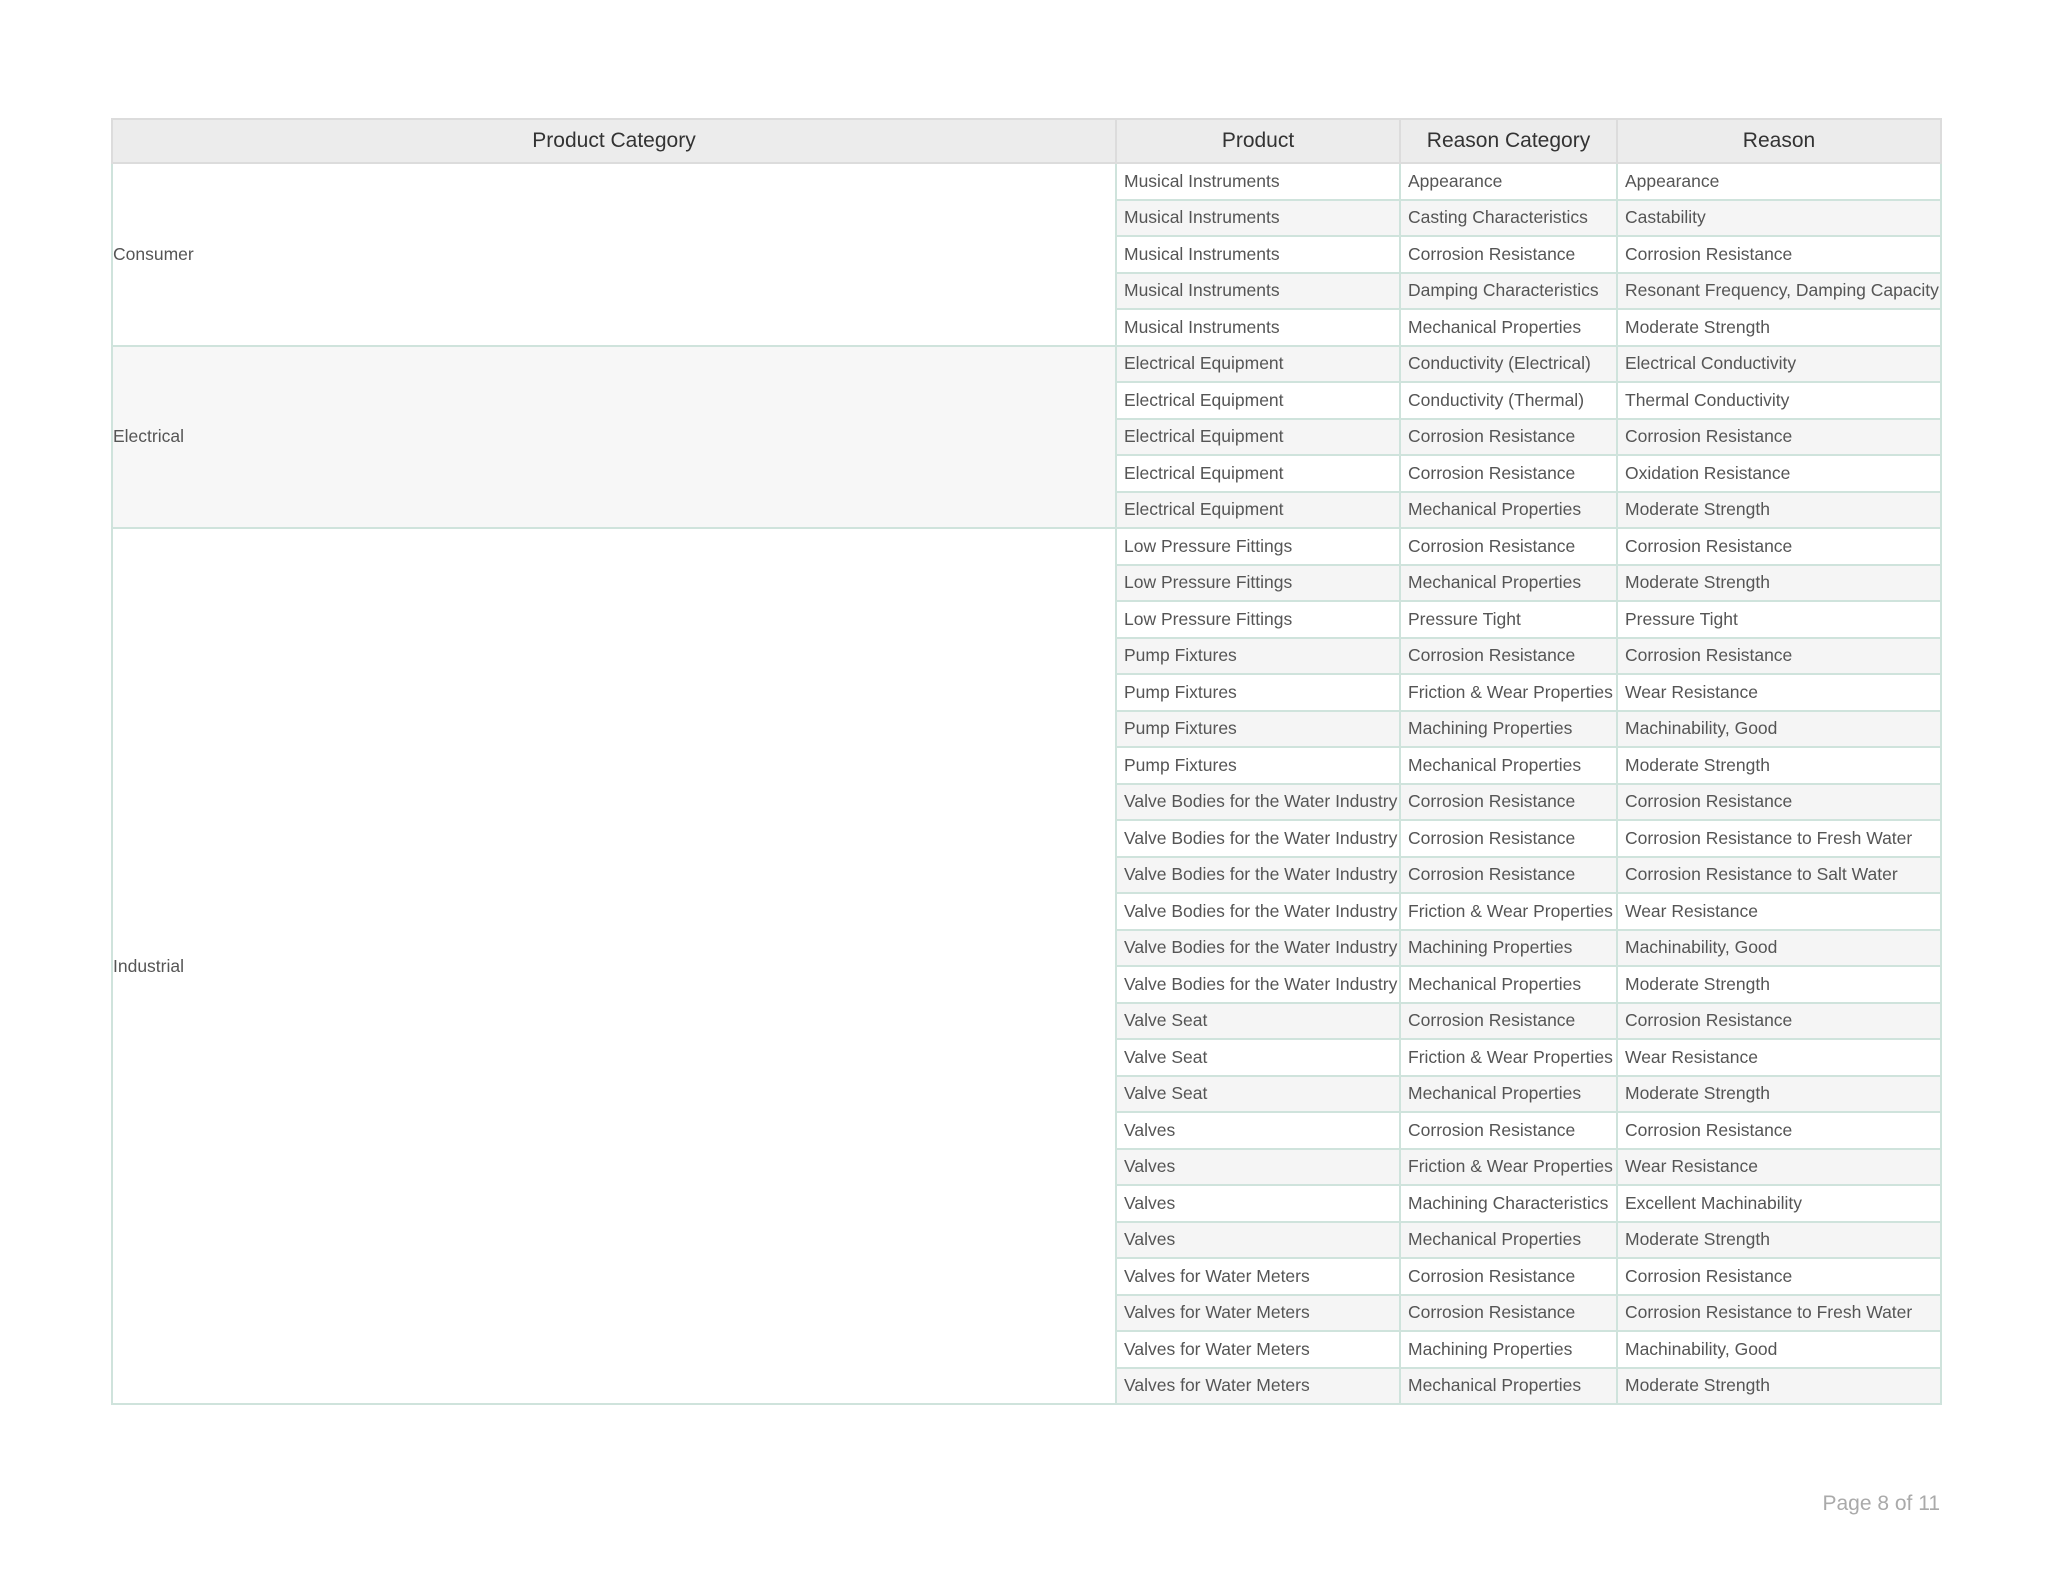 The height and width of the screenshot is (1582, 2048). What do you see at coordinates (1881, 1503) in the screenshot?
I see `page-number: Page 8 of 11` at bounding box center [1881, 1503].